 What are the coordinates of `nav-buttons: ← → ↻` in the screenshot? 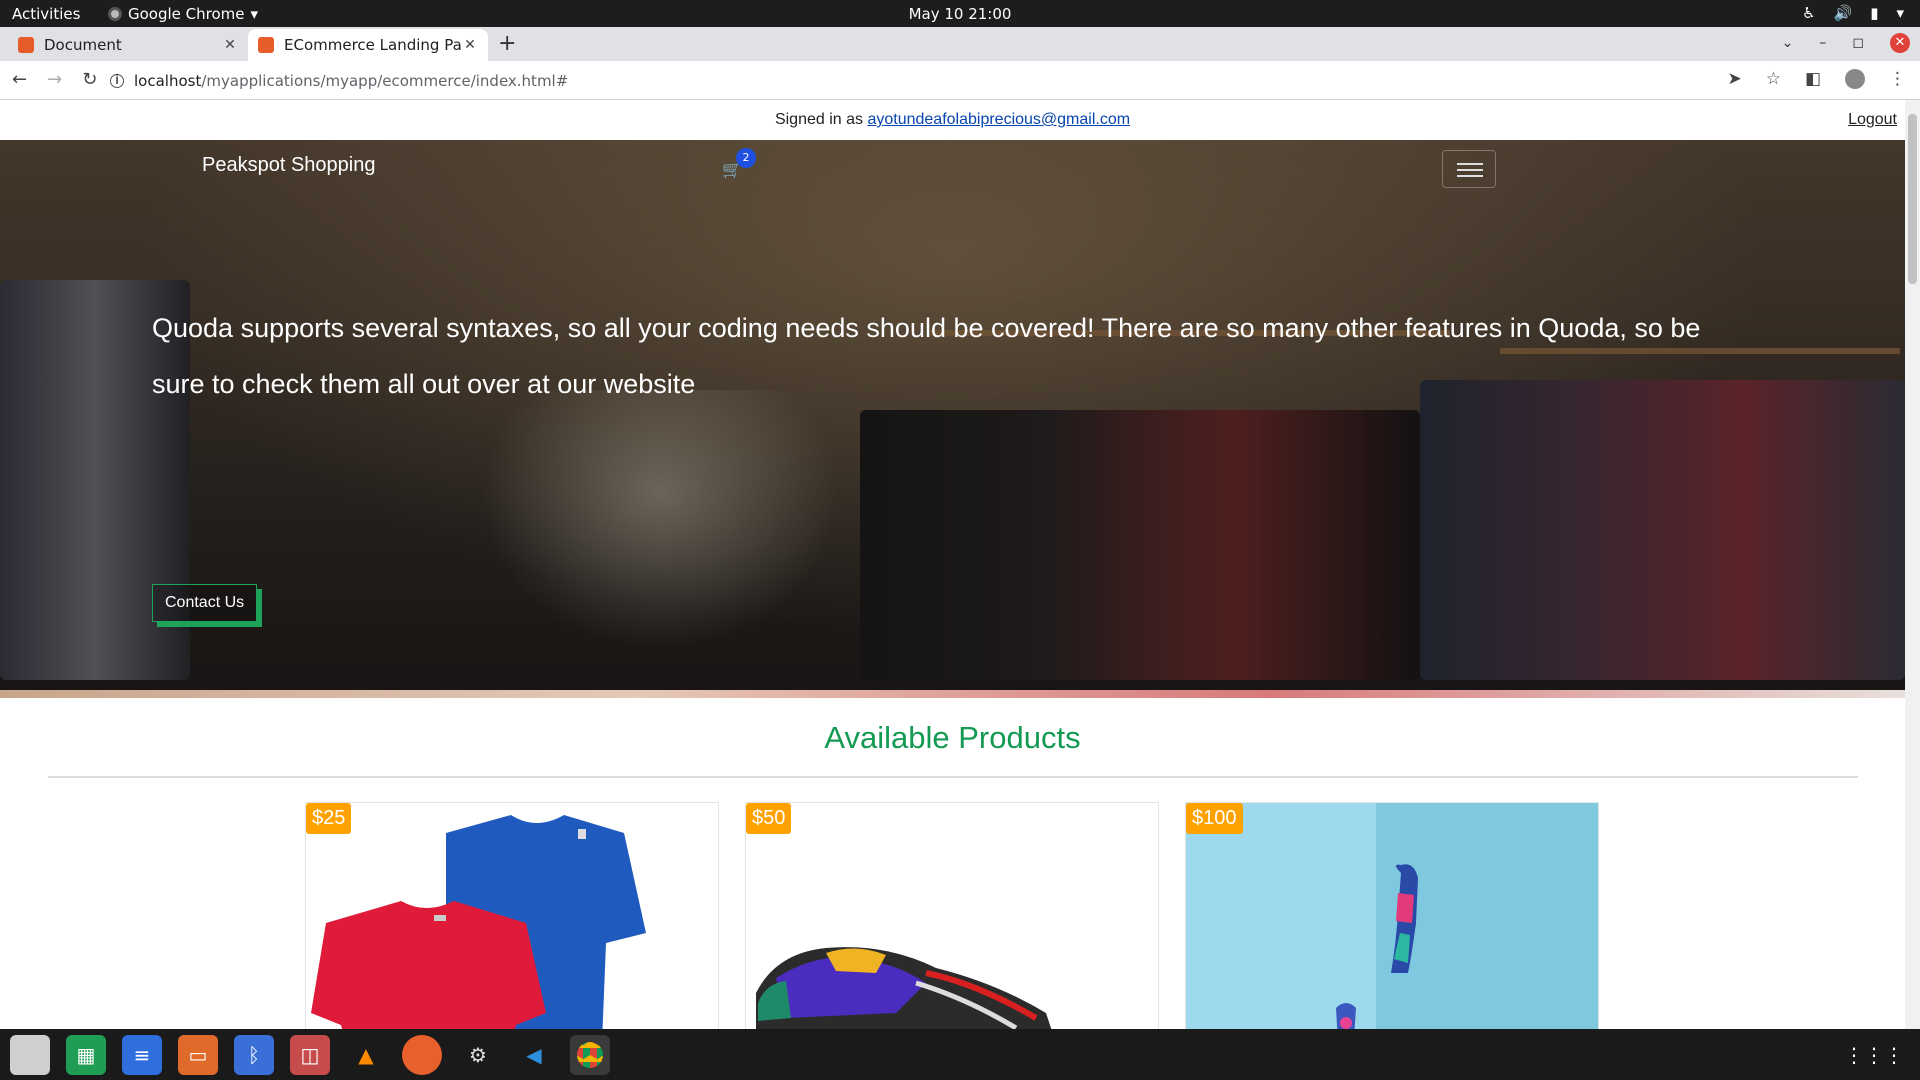 It's located at (54, 79).